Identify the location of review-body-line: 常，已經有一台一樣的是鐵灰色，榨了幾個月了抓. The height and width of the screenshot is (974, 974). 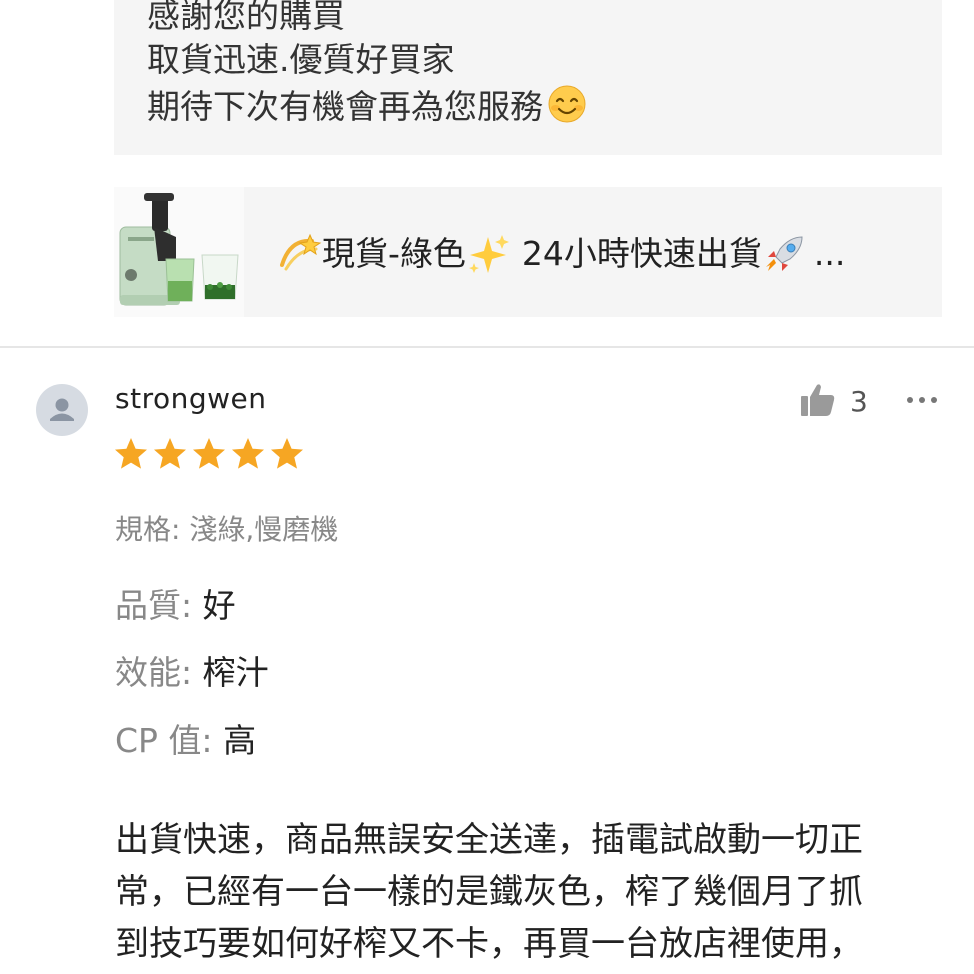
(489, 892).